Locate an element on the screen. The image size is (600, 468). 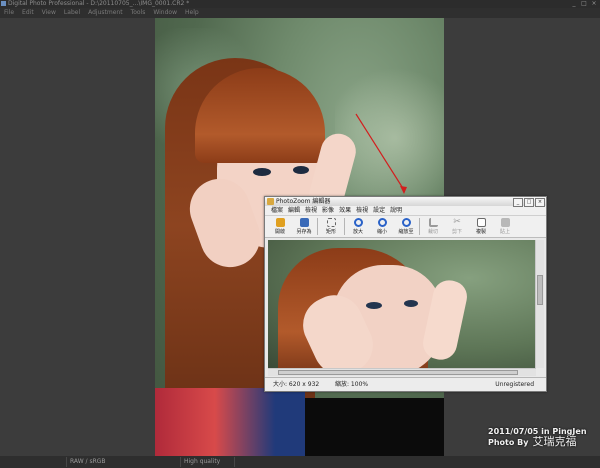
save-as-button: 另存為 is located at coordinates (304, 226).